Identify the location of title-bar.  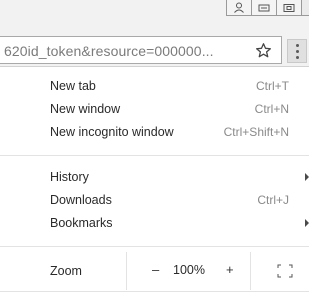
(154, 17).